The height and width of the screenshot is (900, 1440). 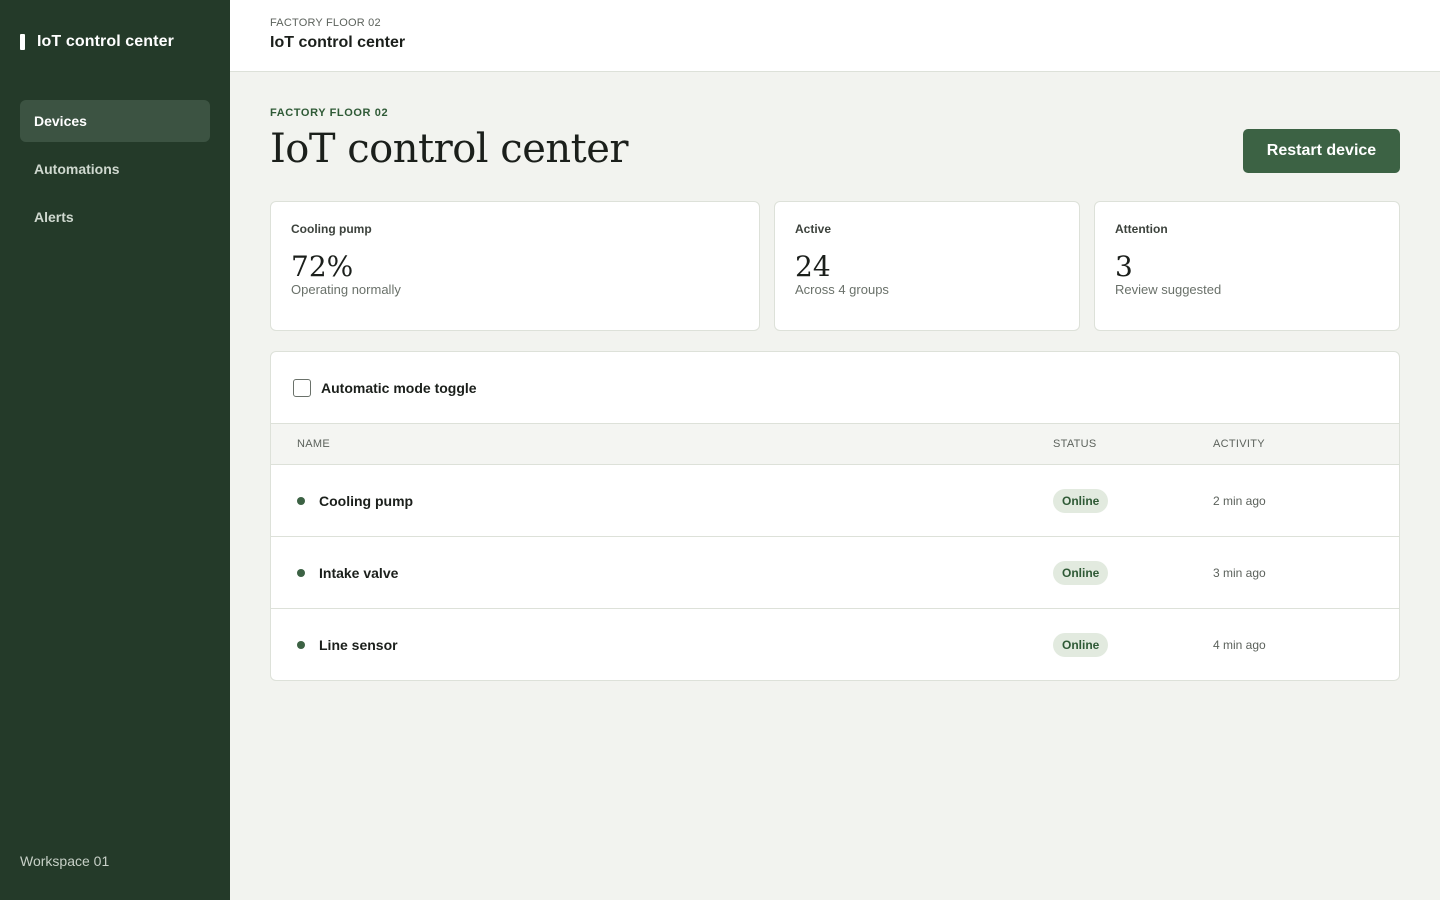 I want to click on stat-subtext: Review suggested, so click(x=1168, y=289).